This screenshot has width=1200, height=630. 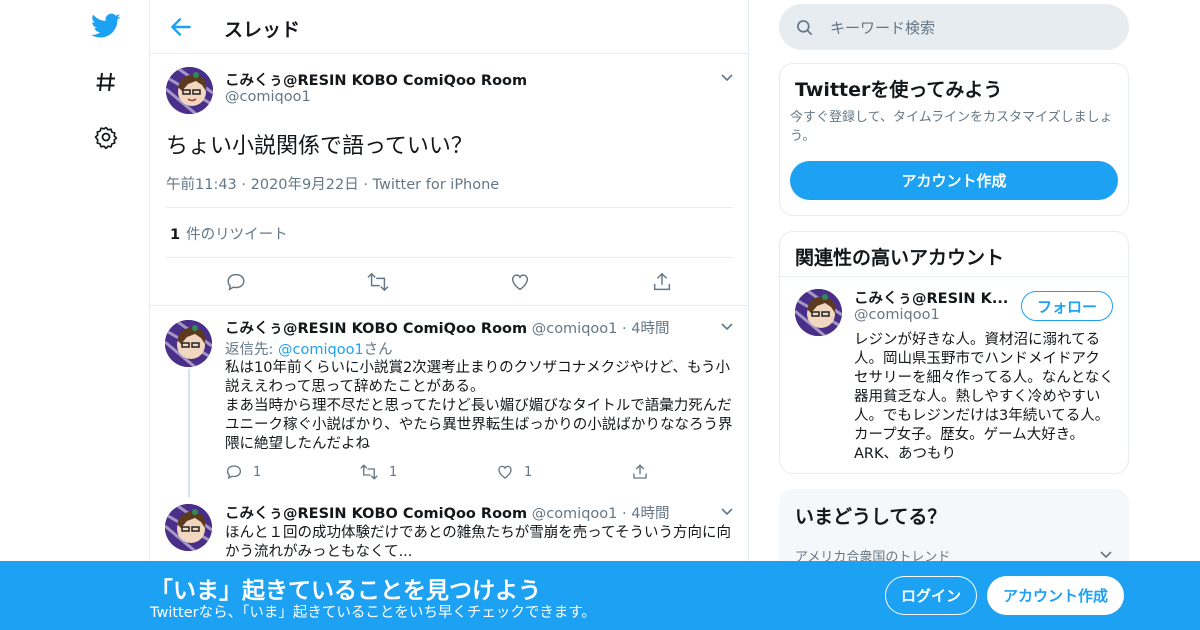 What do you see at coordinates (1055, 595) in the screenshot?
I see `banner-signup-button: アカウント作成` at bounding box center [1055, 595].